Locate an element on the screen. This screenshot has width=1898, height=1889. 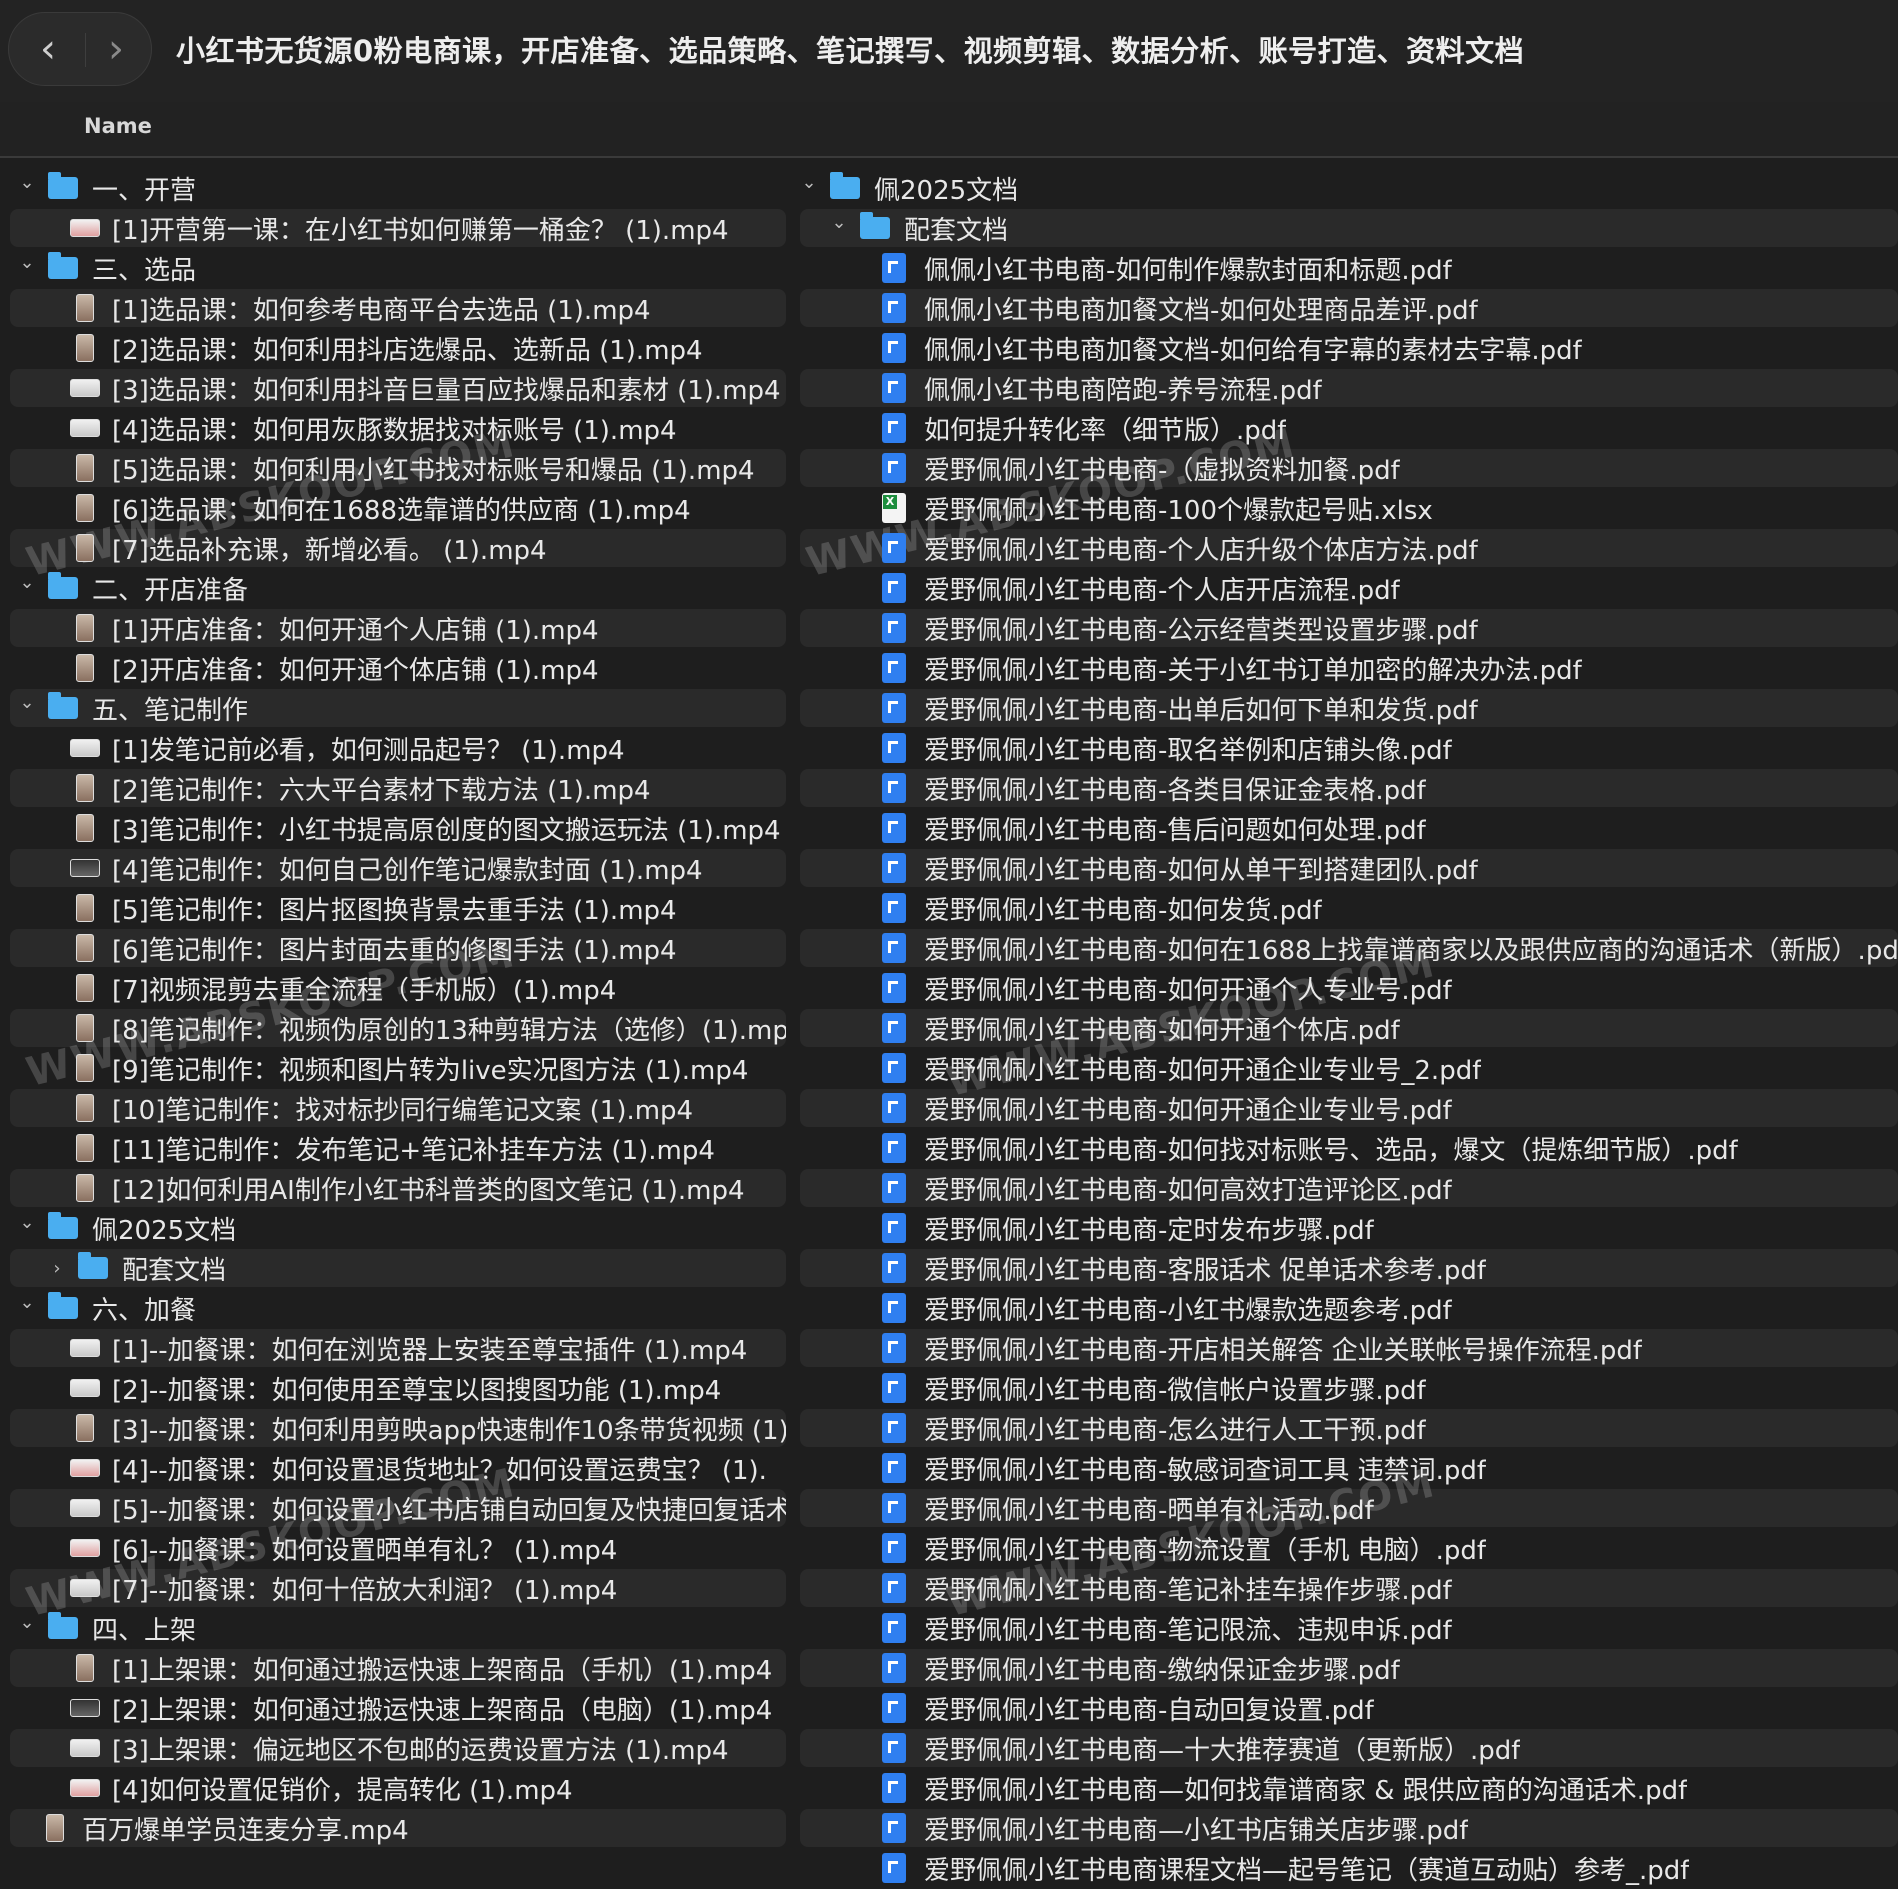
file-row: 百万爆单学员连麦分享.mp4 is located at coordinates (393, 1828).